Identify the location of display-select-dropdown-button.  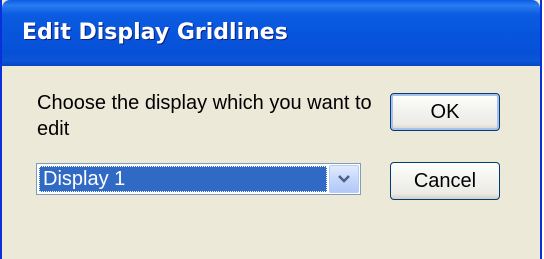
(344, 179).